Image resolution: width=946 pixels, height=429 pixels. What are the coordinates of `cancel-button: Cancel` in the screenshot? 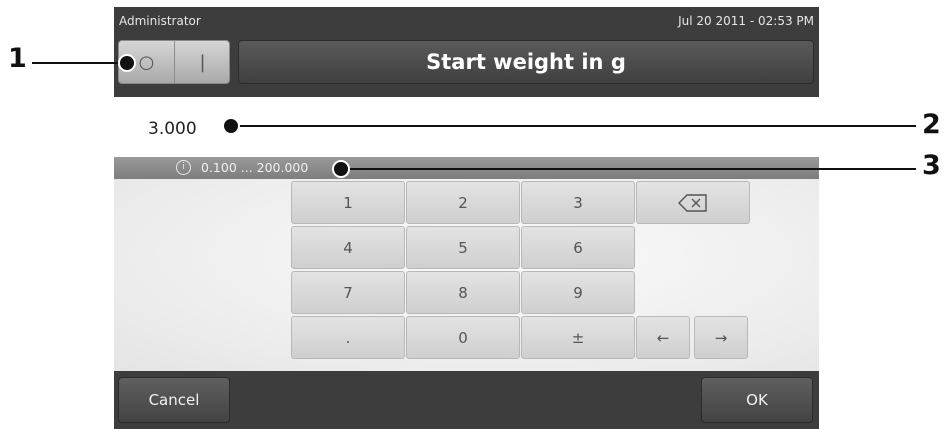 It's located at (174, 400).